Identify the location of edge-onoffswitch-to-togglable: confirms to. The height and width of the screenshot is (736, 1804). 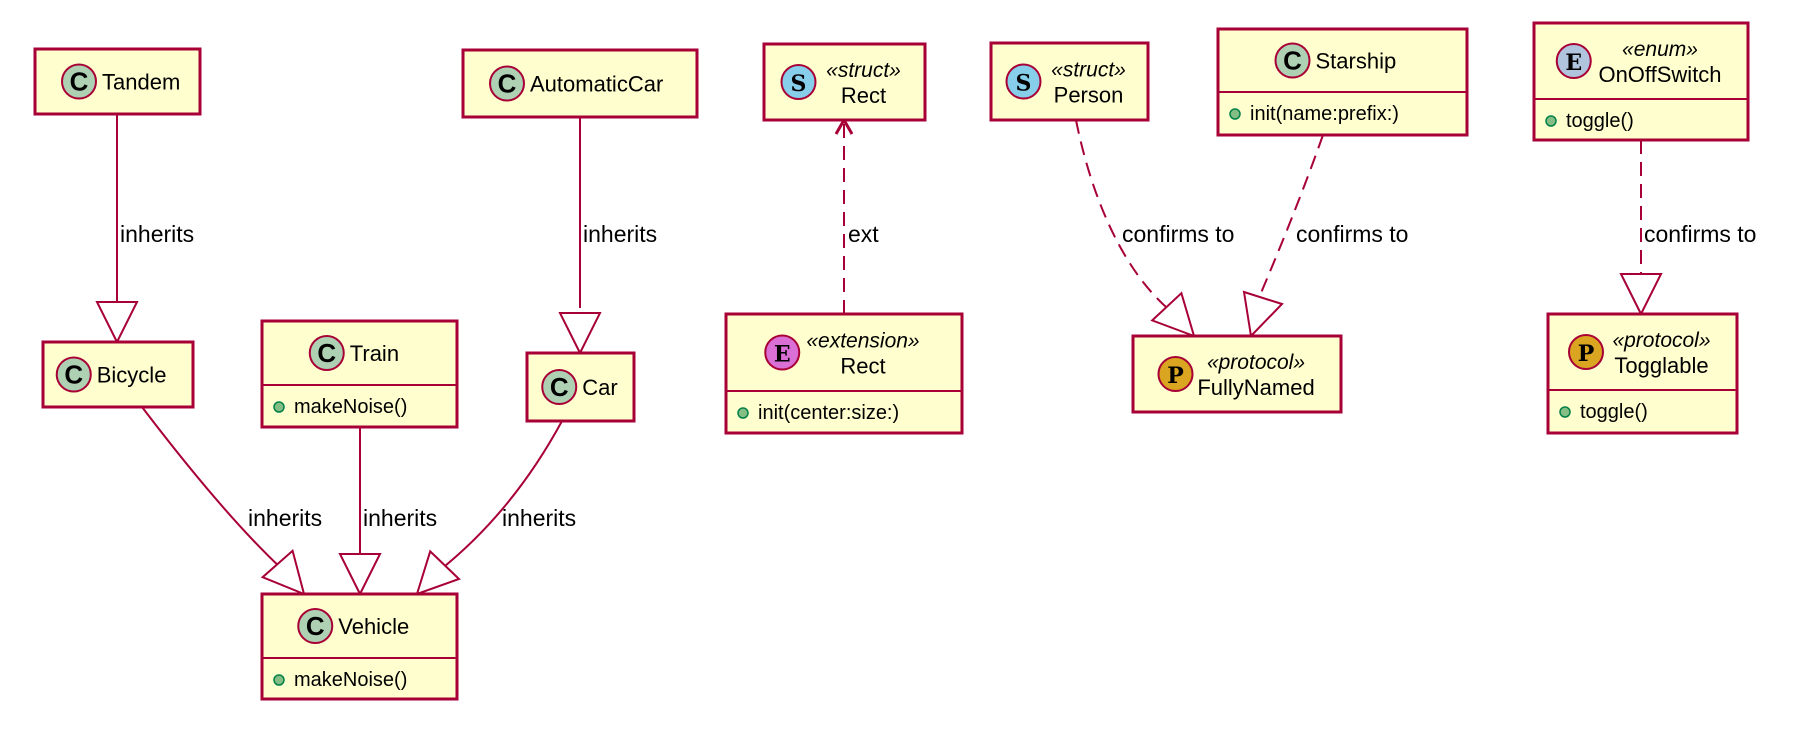
(1687, 228).